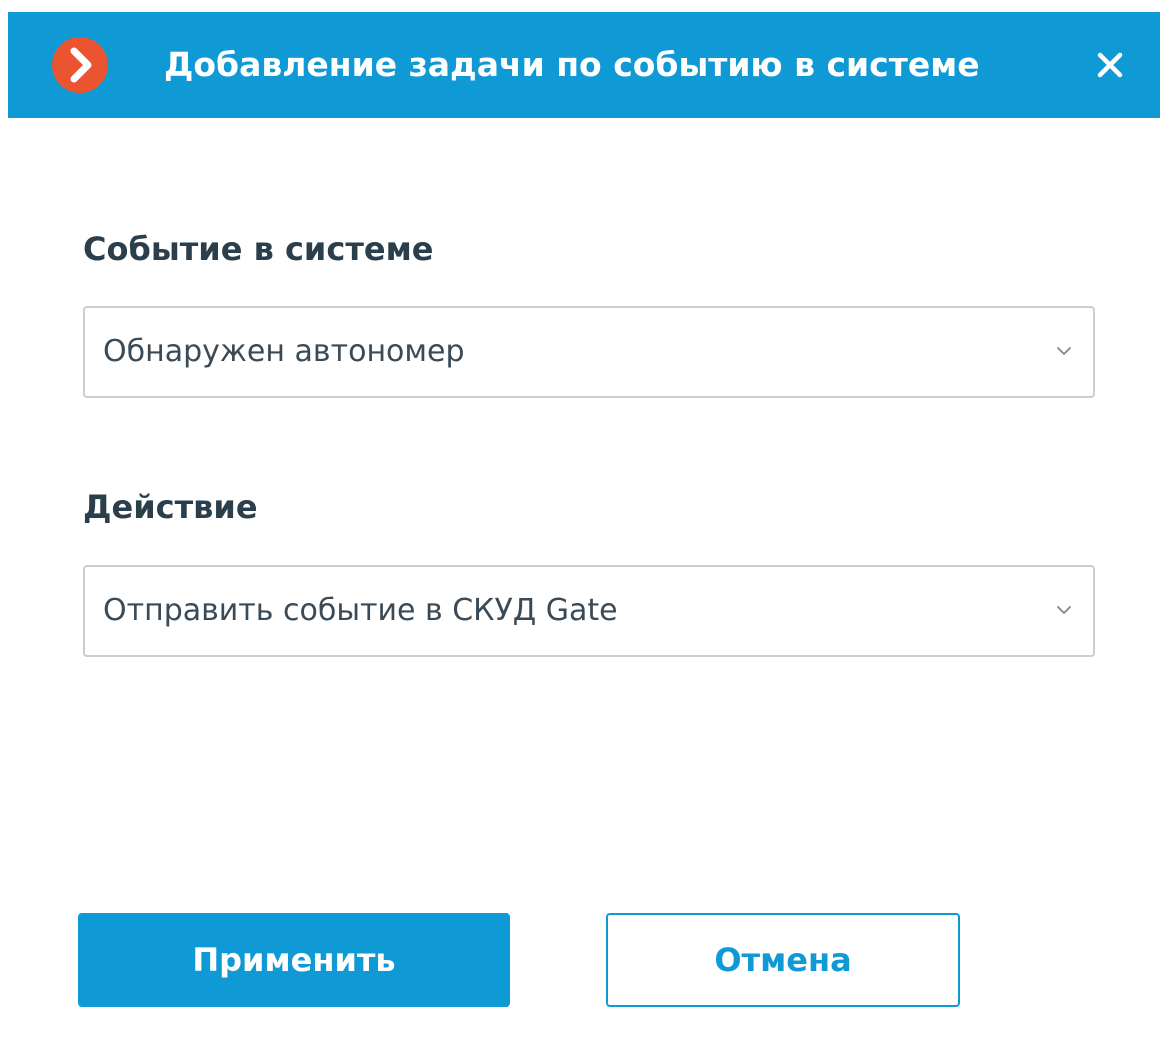  Describe the element at coordinates (589, 352) in the screenshot. I see `event-select: Обнаружен автономер` at that location.